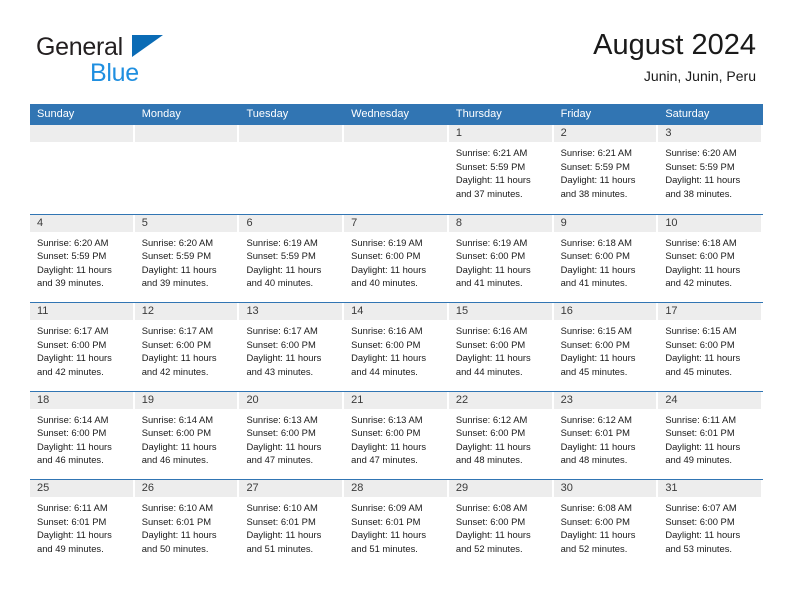 The width and height of the screenshot is (792, 612). Describe the element at coordinates (291, 400) in the screenshot. I see `day-number-band: 20` at that location.